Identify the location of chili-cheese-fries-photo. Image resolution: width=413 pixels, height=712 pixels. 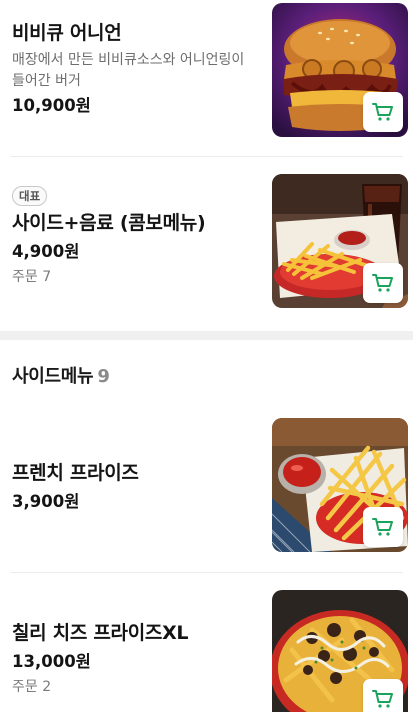
(340, 651).